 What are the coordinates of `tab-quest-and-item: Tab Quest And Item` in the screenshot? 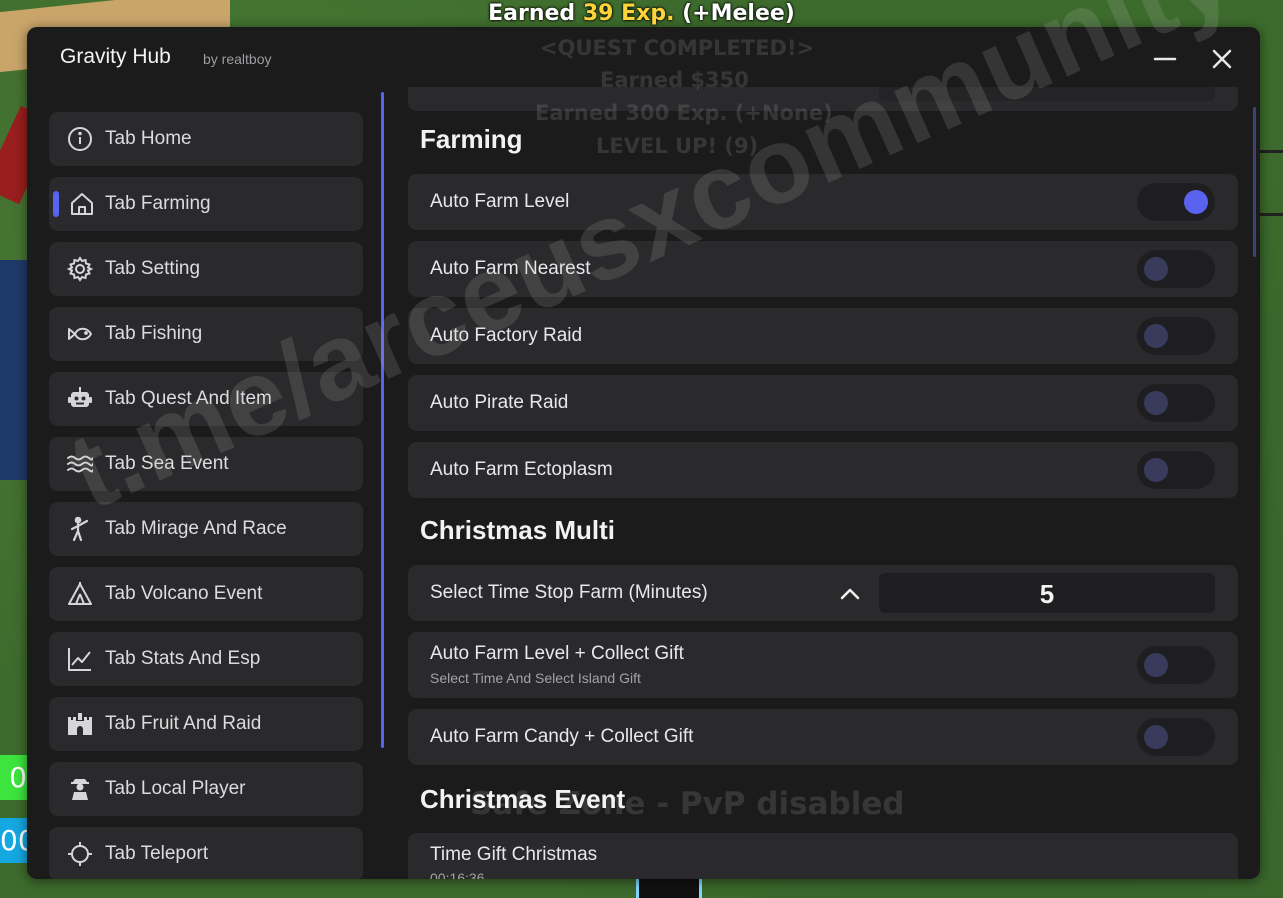 It's located at (206, 399).